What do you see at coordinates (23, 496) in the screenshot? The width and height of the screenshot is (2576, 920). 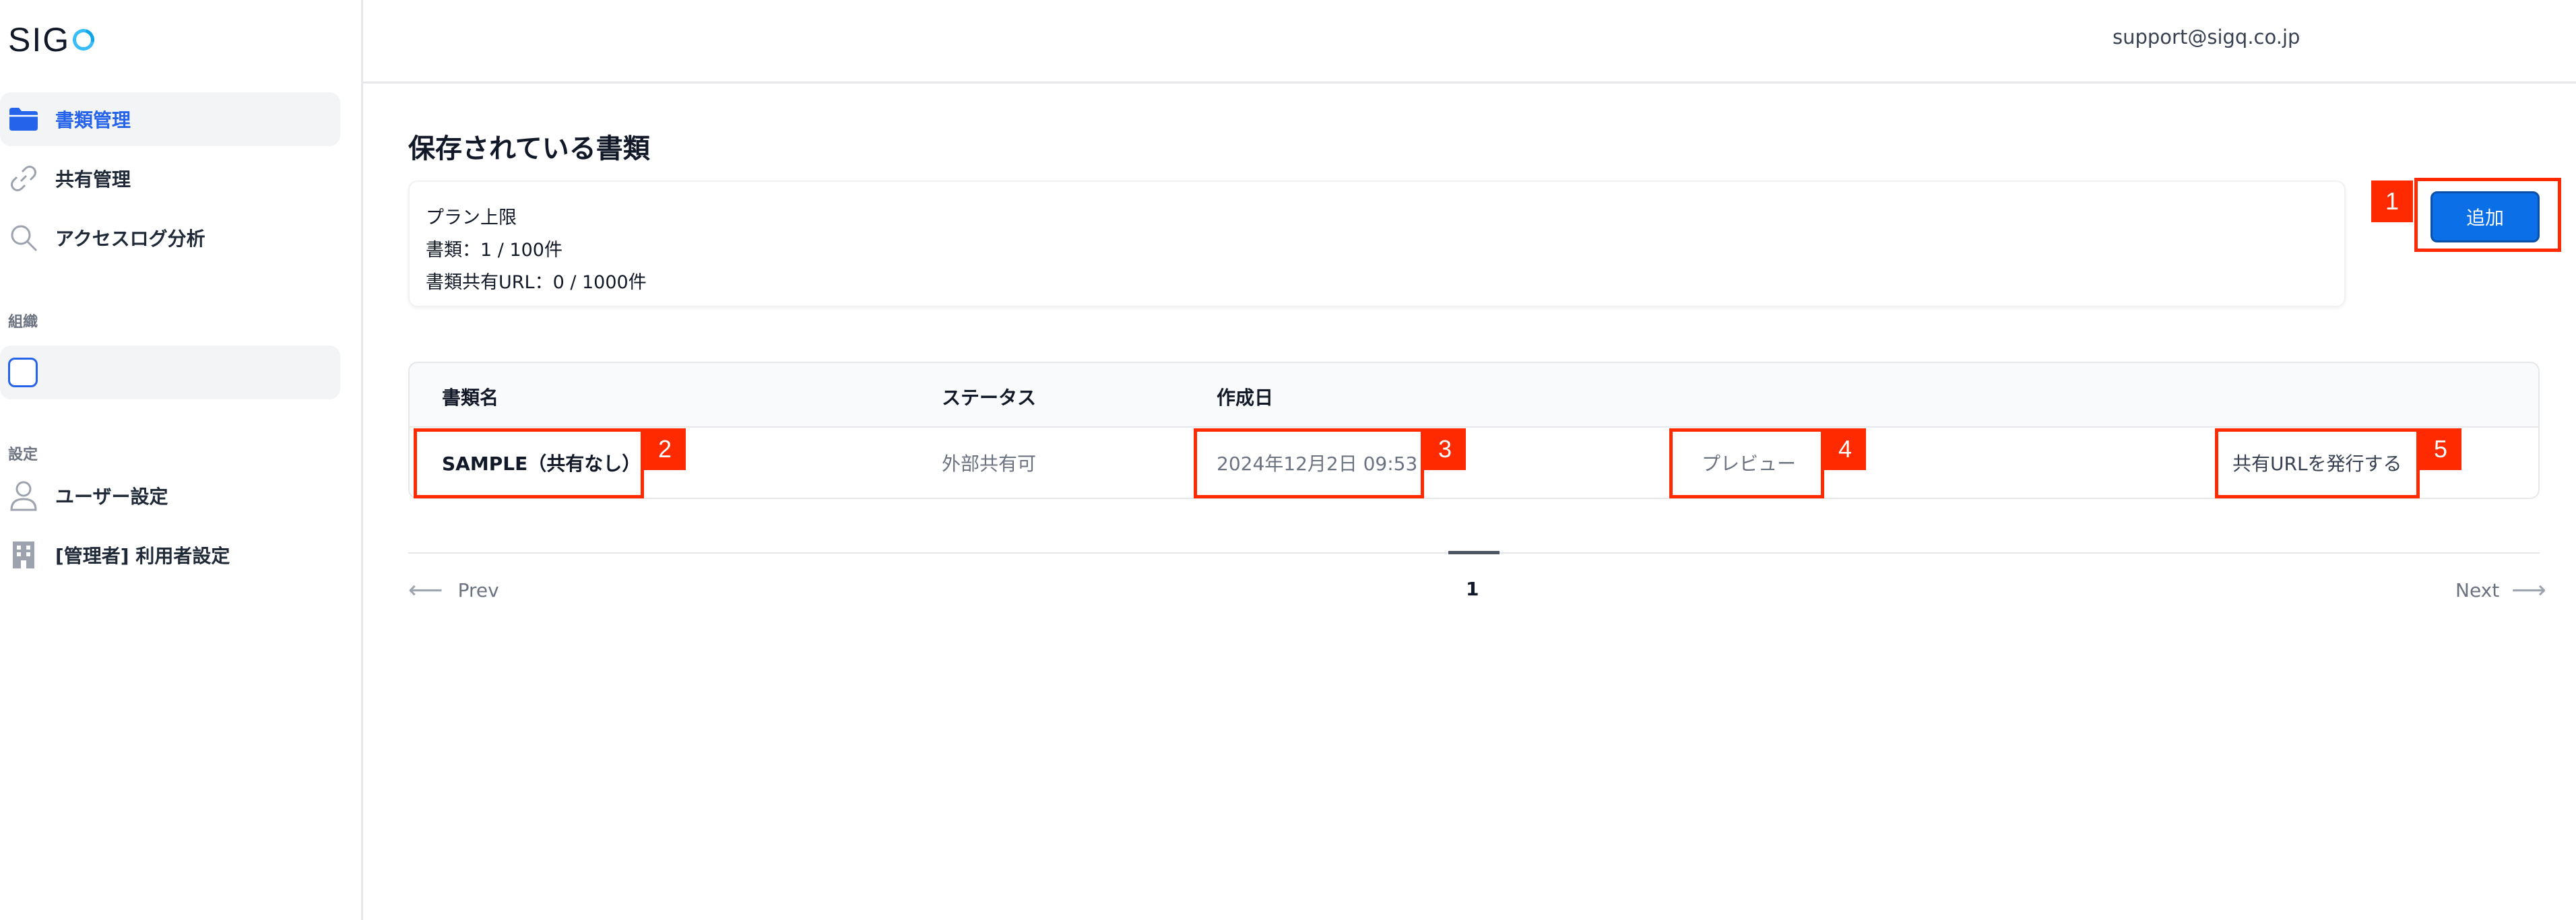 I see `user-icon` at bounding box center [23, 496].